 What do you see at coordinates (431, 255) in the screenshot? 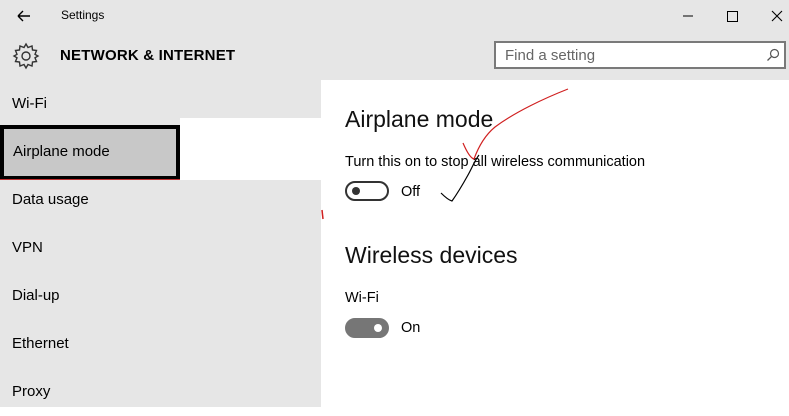
I see `wireless-devices-heading: Wireless devices` at bounding box center [431, 255].